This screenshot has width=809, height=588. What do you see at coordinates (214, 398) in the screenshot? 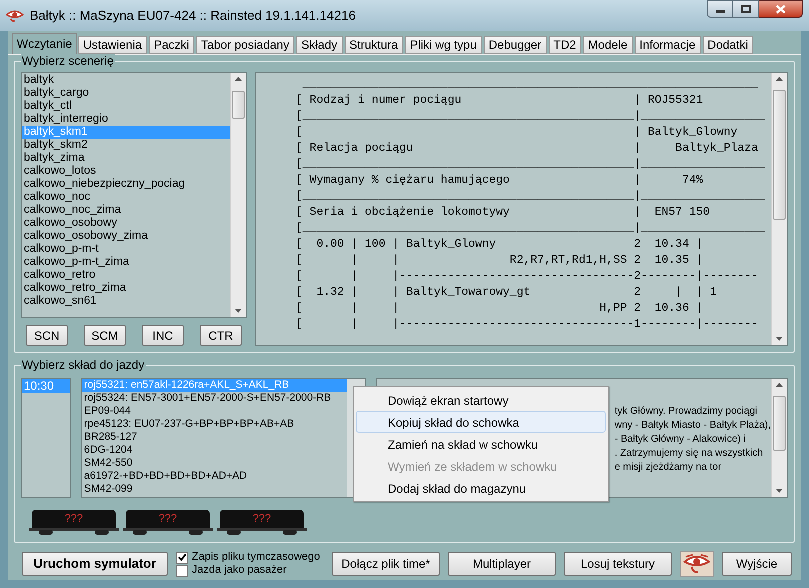
I see `consist-item: roj55324: EN57-3001+EN57-2000-S+EN57-2000-RB` at bounding box center [214, 398].